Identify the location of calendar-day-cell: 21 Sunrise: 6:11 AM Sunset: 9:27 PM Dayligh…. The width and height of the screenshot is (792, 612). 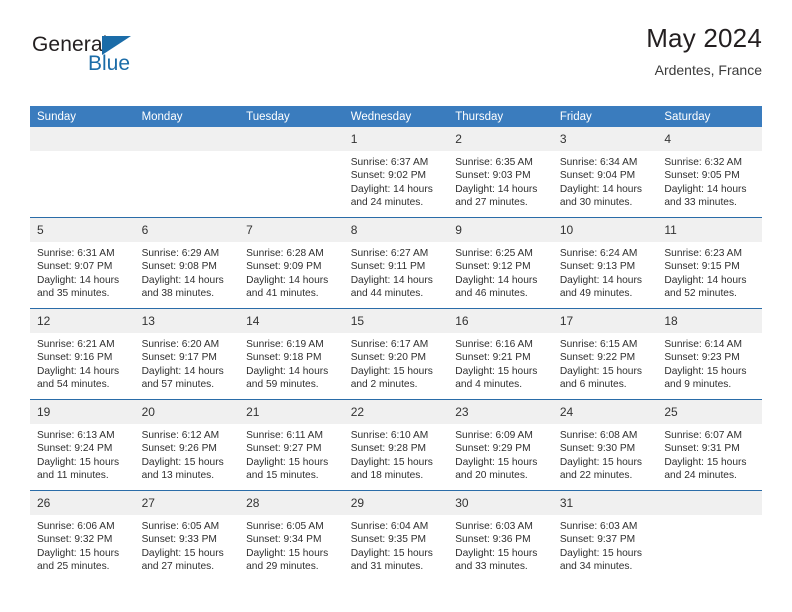
(291, 445).